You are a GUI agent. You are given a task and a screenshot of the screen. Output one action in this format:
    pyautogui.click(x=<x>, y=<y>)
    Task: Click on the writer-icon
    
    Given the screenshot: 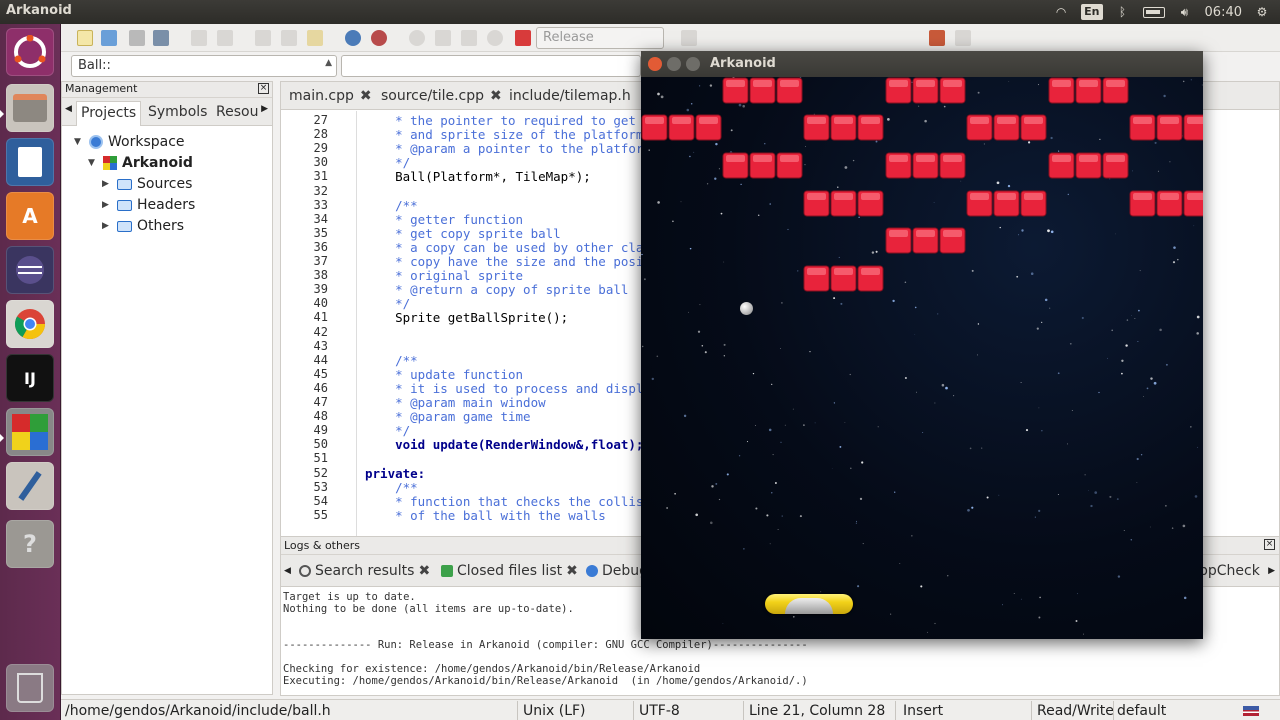 What is the action you would take?
    pyautogui.click(x=30, y=162)
    